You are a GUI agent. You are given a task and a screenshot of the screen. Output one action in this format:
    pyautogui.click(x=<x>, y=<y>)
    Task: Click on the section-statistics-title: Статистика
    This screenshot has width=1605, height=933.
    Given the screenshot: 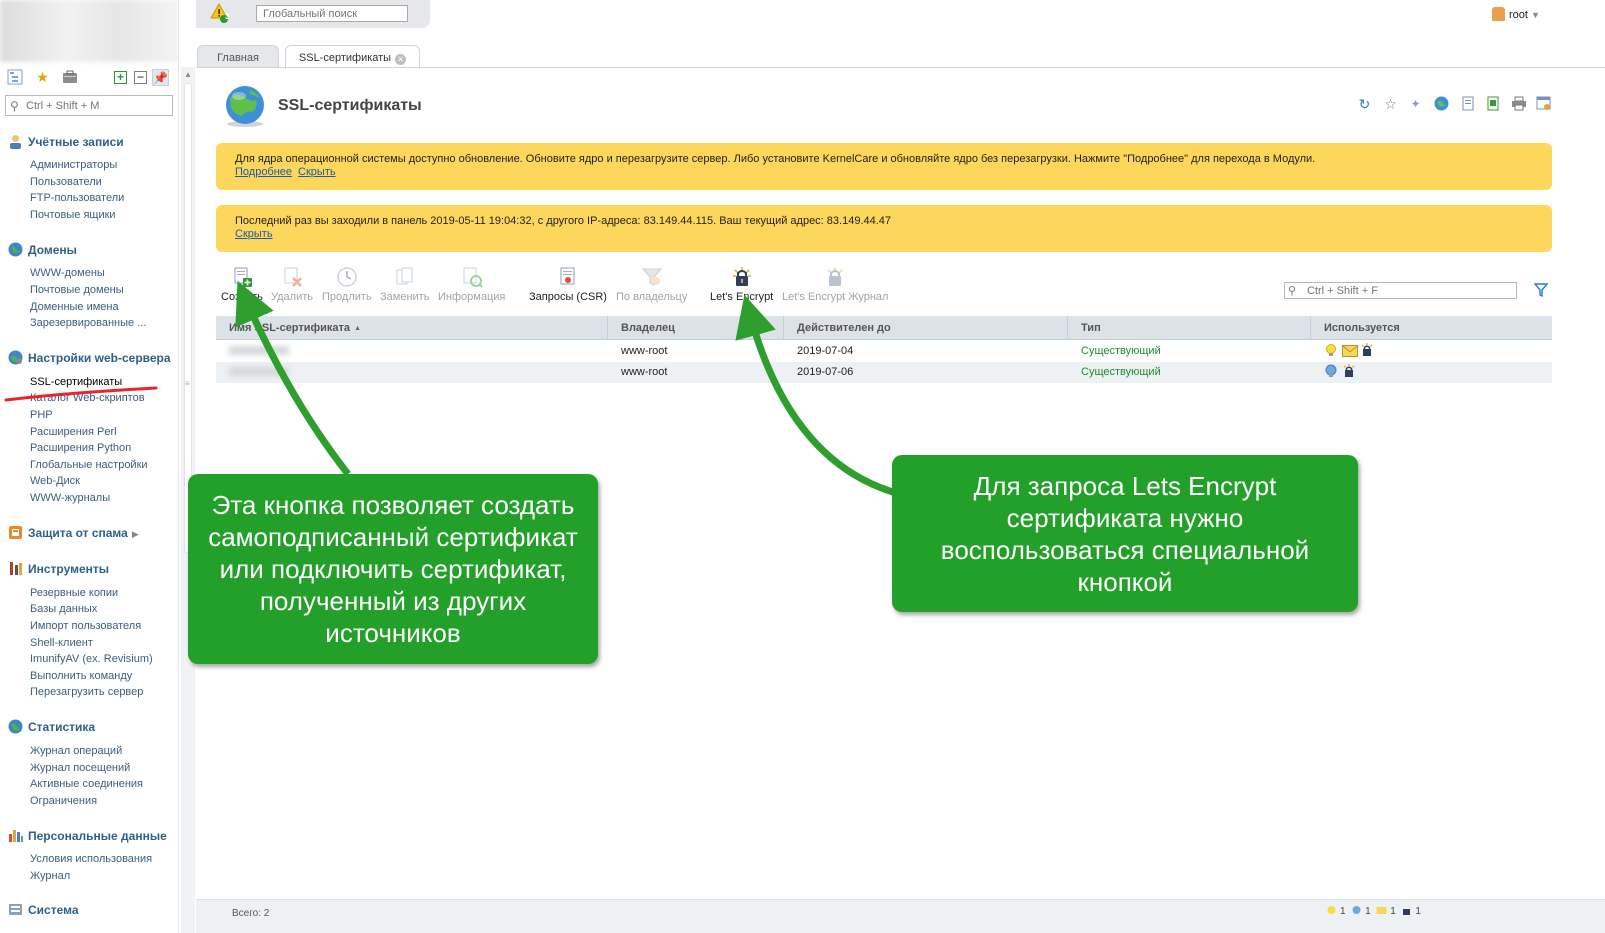 What is the action you would take?
    pyautogui.click(x=62, y=727)
    